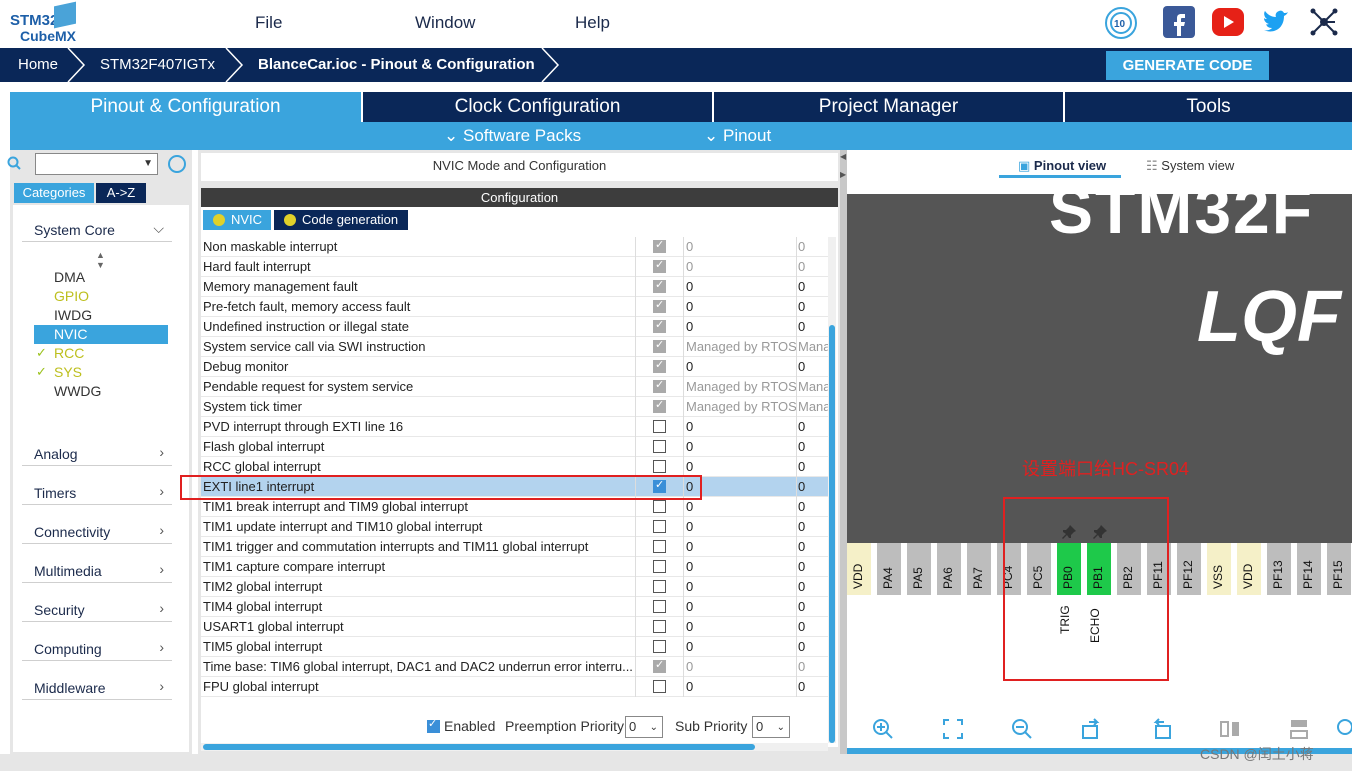 Image resolution: width=1352 pixels, height=771 pixels. What do you see at coordinates (1062, 166) in the screenshot?
I see `tab-pinout-view: ▣ Pinout view` at bounding box center [1062, 166].